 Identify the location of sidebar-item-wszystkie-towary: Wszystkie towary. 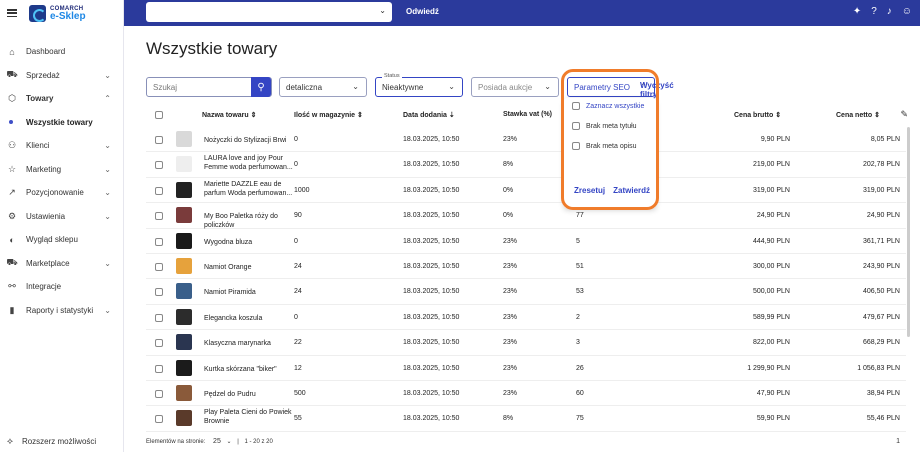
(61, 123).